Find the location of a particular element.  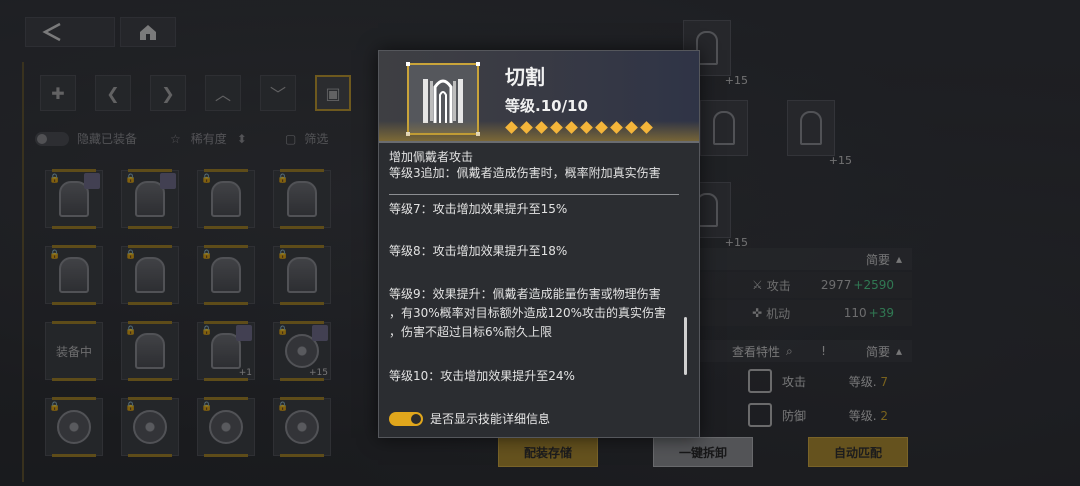

skill-intro-line: 等级3追加：佩戴者造成伤害时，概率附加真实伤害 is located at coordinates (525, 173).